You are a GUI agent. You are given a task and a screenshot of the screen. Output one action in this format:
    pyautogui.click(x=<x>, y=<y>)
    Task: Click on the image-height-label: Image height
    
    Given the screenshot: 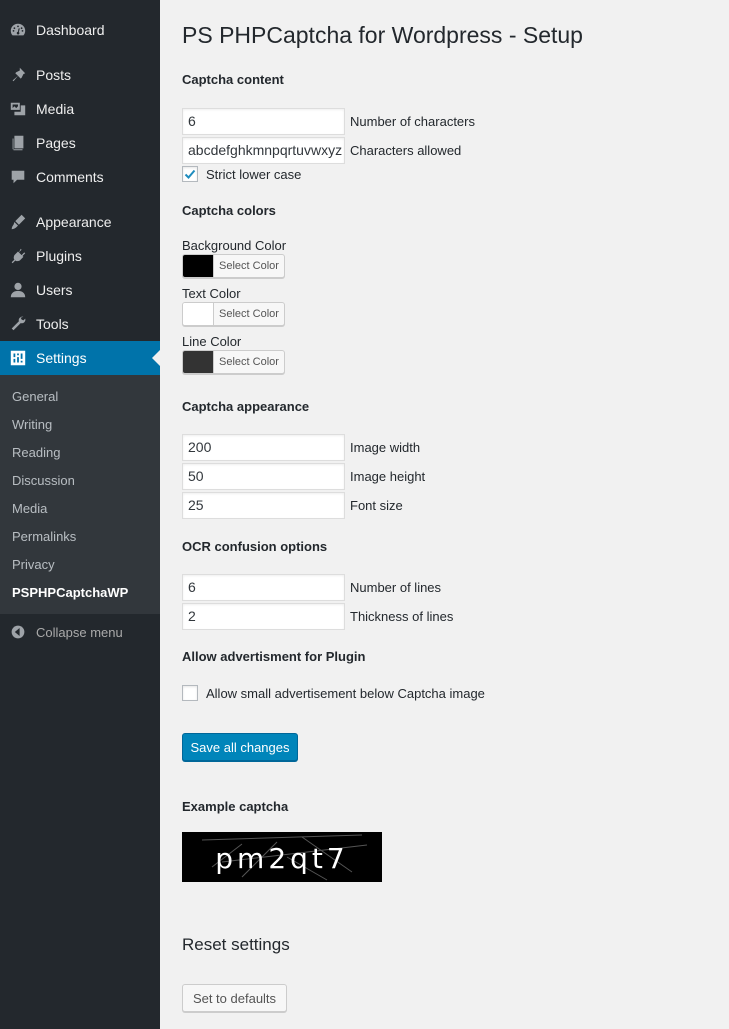 What is the action you would take?
    pyautogui.click(x=388, y=476)
    